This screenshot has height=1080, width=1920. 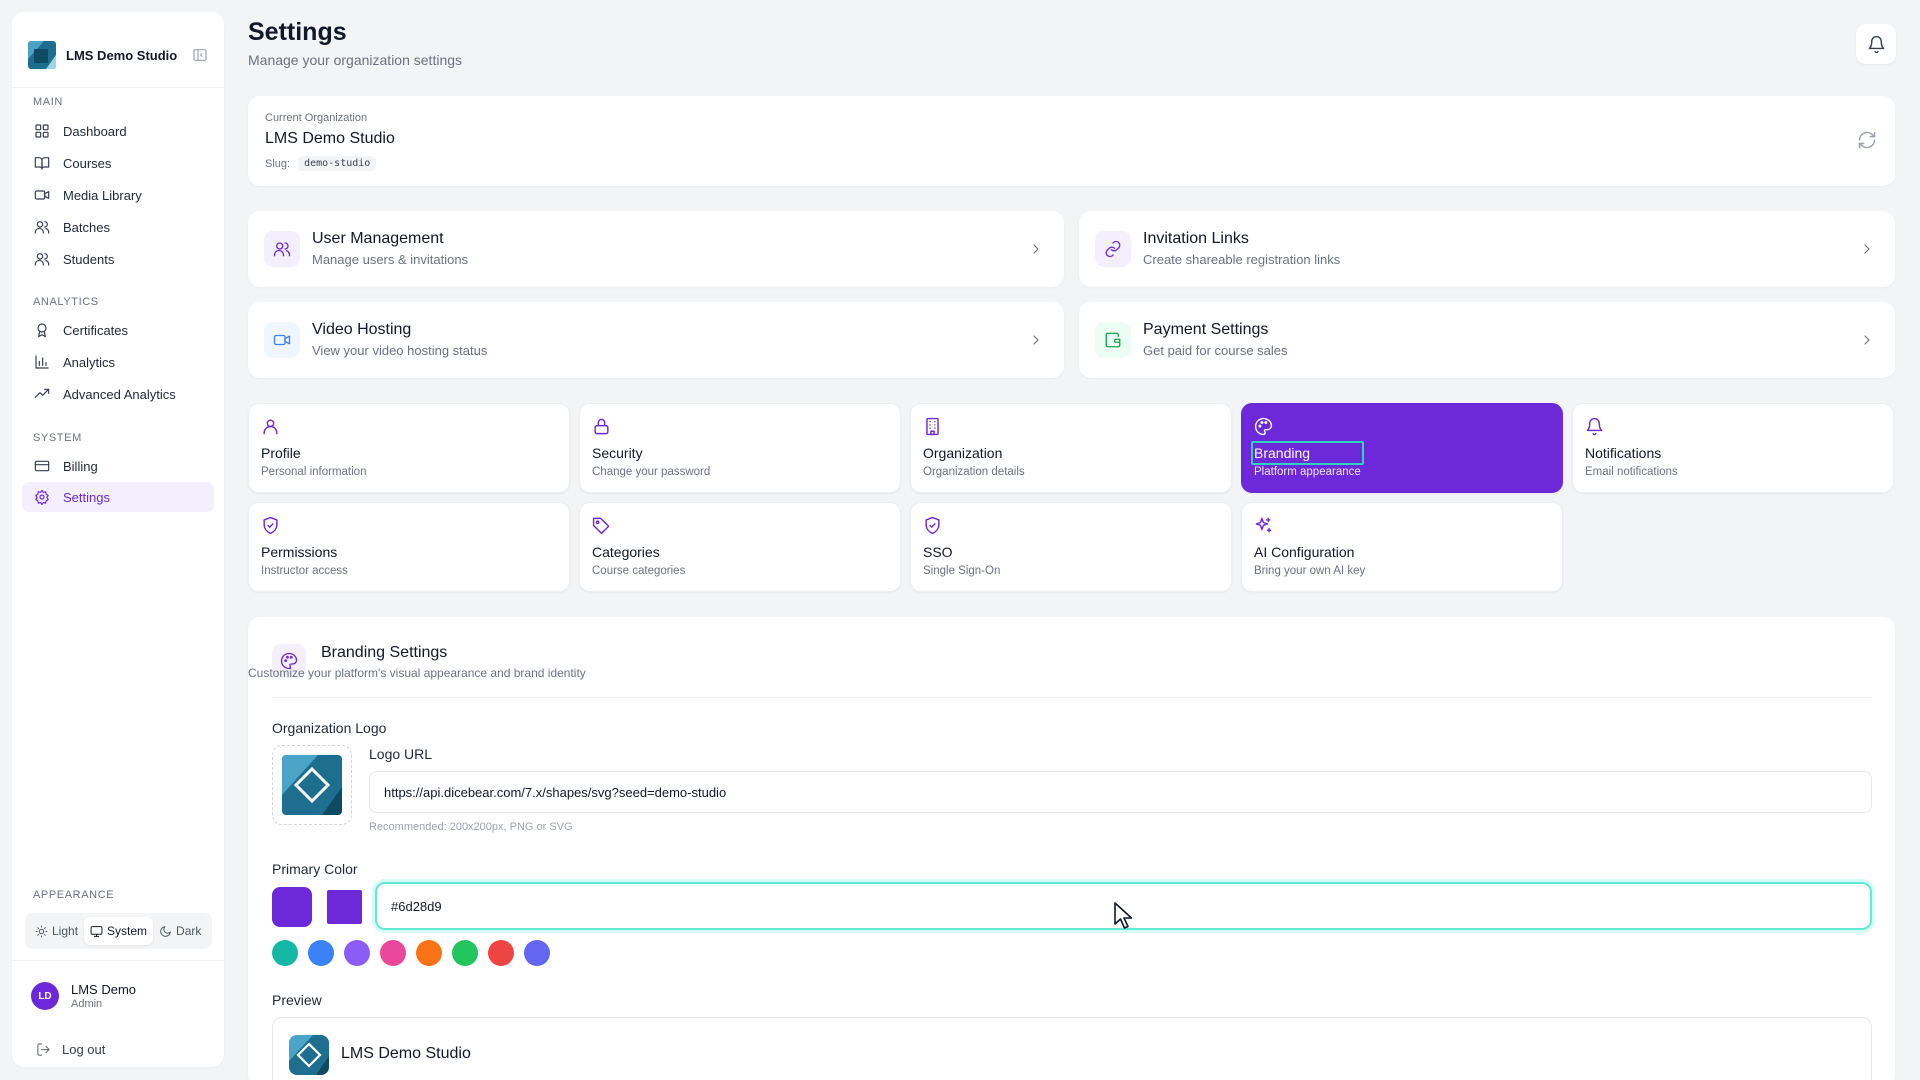 I want to click on sidebar-item-label: Certificates, so click(x=96, y=330).